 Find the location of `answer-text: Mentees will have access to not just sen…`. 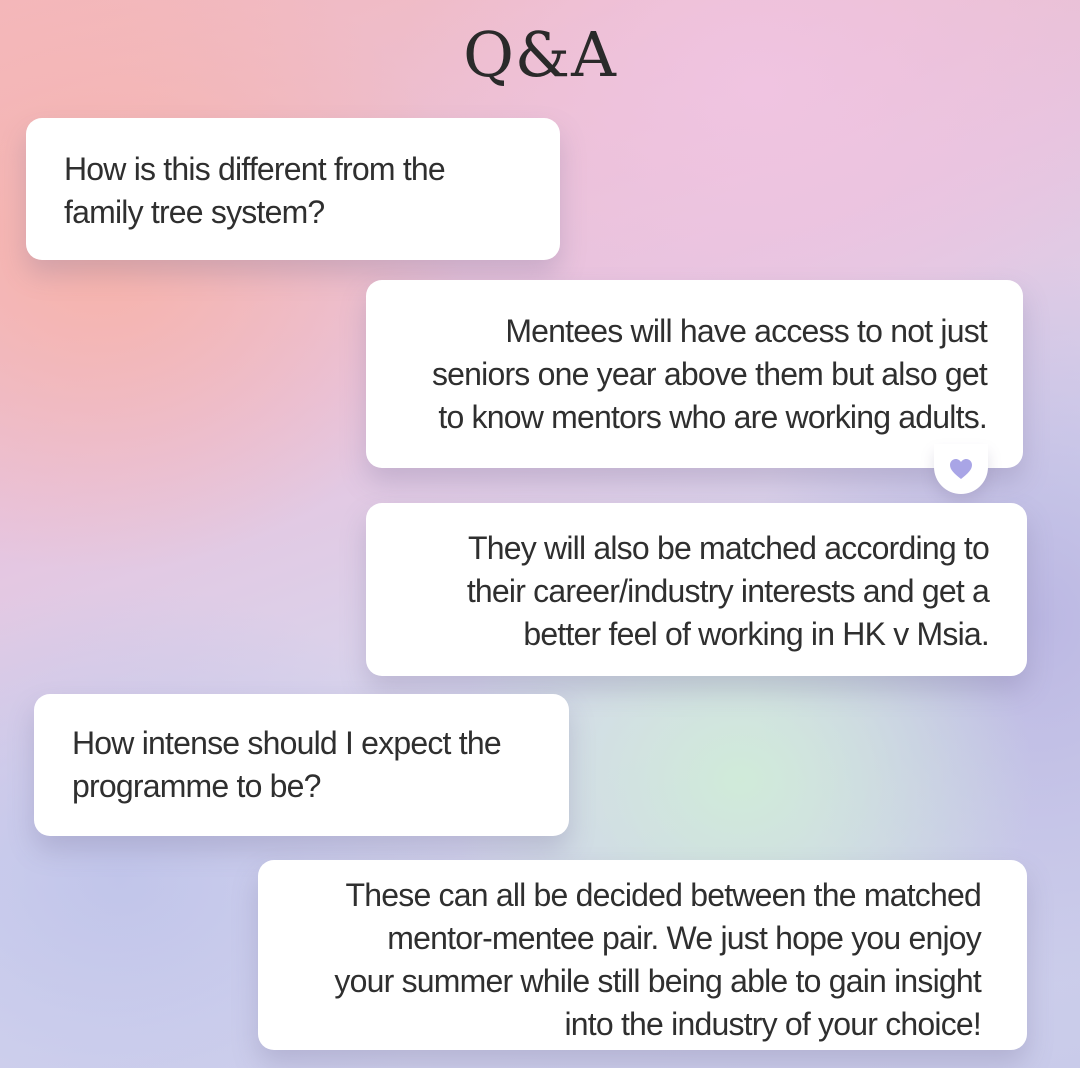

answer-text: Mentees will have access to not just sen… is located at coordinates (709, 374).